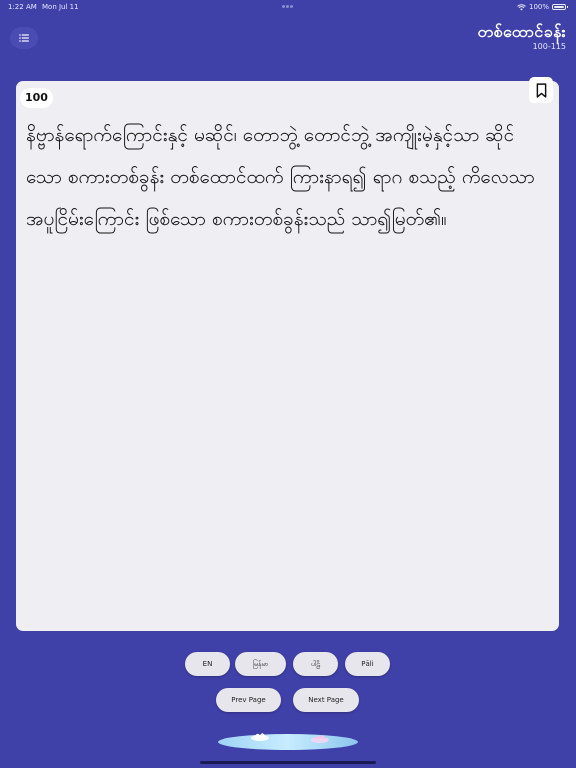 This screenshot has width=576, height=768. Describe the element at coordinates (315, 664) in the screenshot. I see `lang-pali-myanmar-button: ပါဠိ` at that location.